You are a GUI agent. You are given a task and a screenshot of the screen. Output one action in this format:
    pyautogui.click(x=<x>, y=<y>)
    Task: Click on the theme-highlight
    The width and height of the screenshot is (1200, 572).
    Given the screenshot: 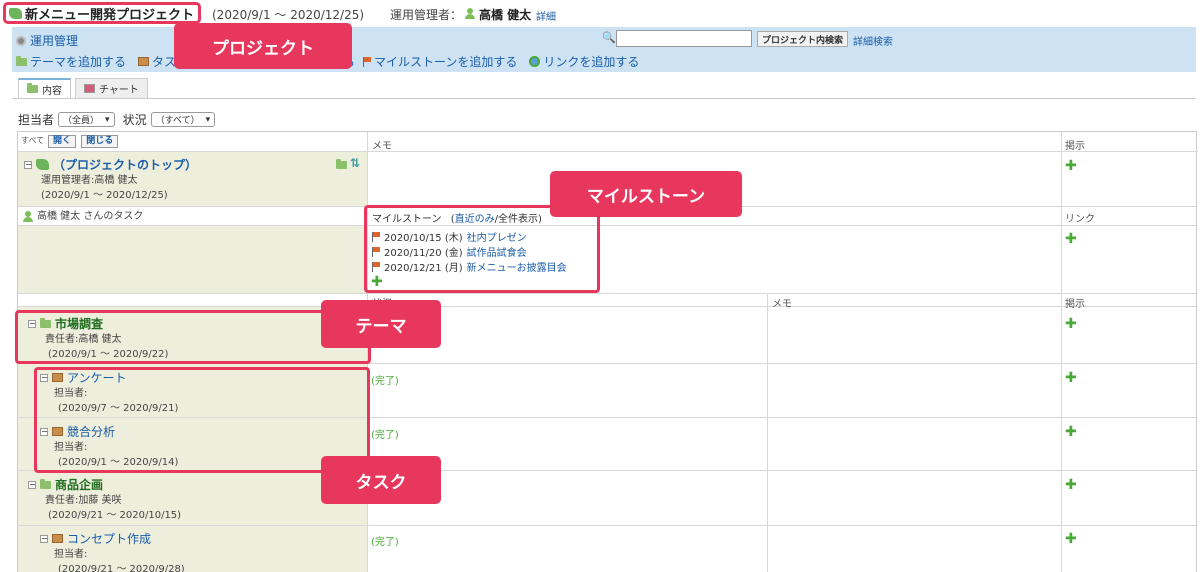 What is the action you would take?
    pyautogui.click(x=193, y=337)
    